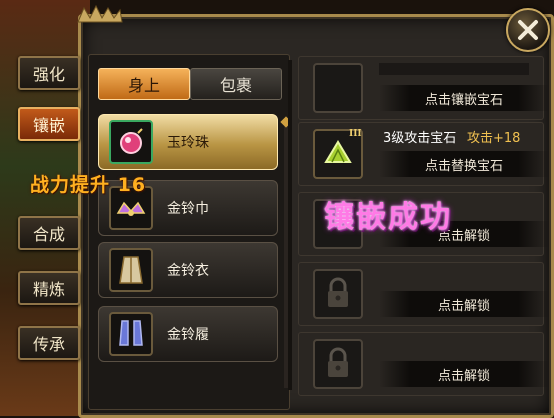 This screenshot has height=418, width=554. I want to click on equipment-item-name: 金铃巾, so click(188, 209).